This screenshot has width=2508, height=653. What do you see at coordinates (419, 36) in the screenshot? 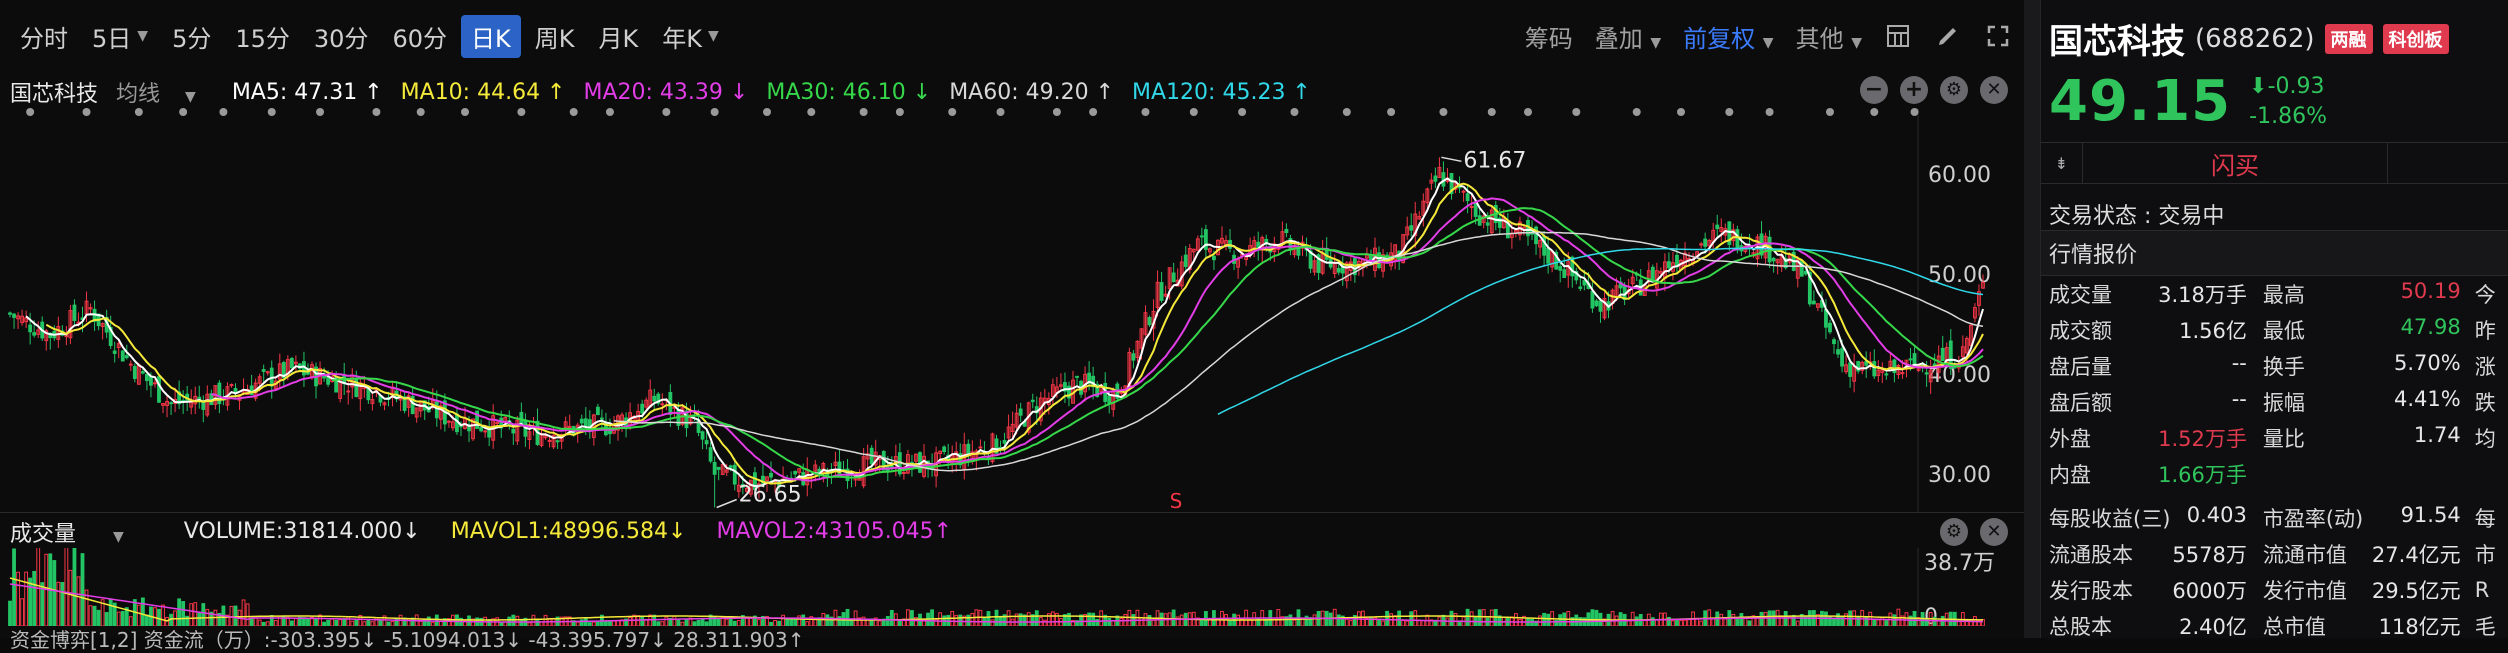
I see `tab-period-5: 60分` at bounding box center [419, 36].